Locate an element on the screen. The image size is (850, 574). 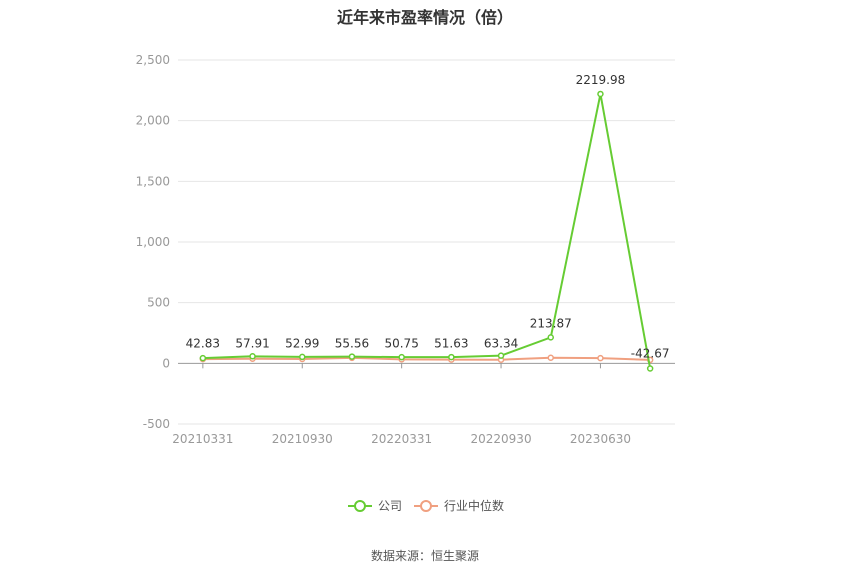
y-tick-label: 500 is located at coordinates (158, 303).